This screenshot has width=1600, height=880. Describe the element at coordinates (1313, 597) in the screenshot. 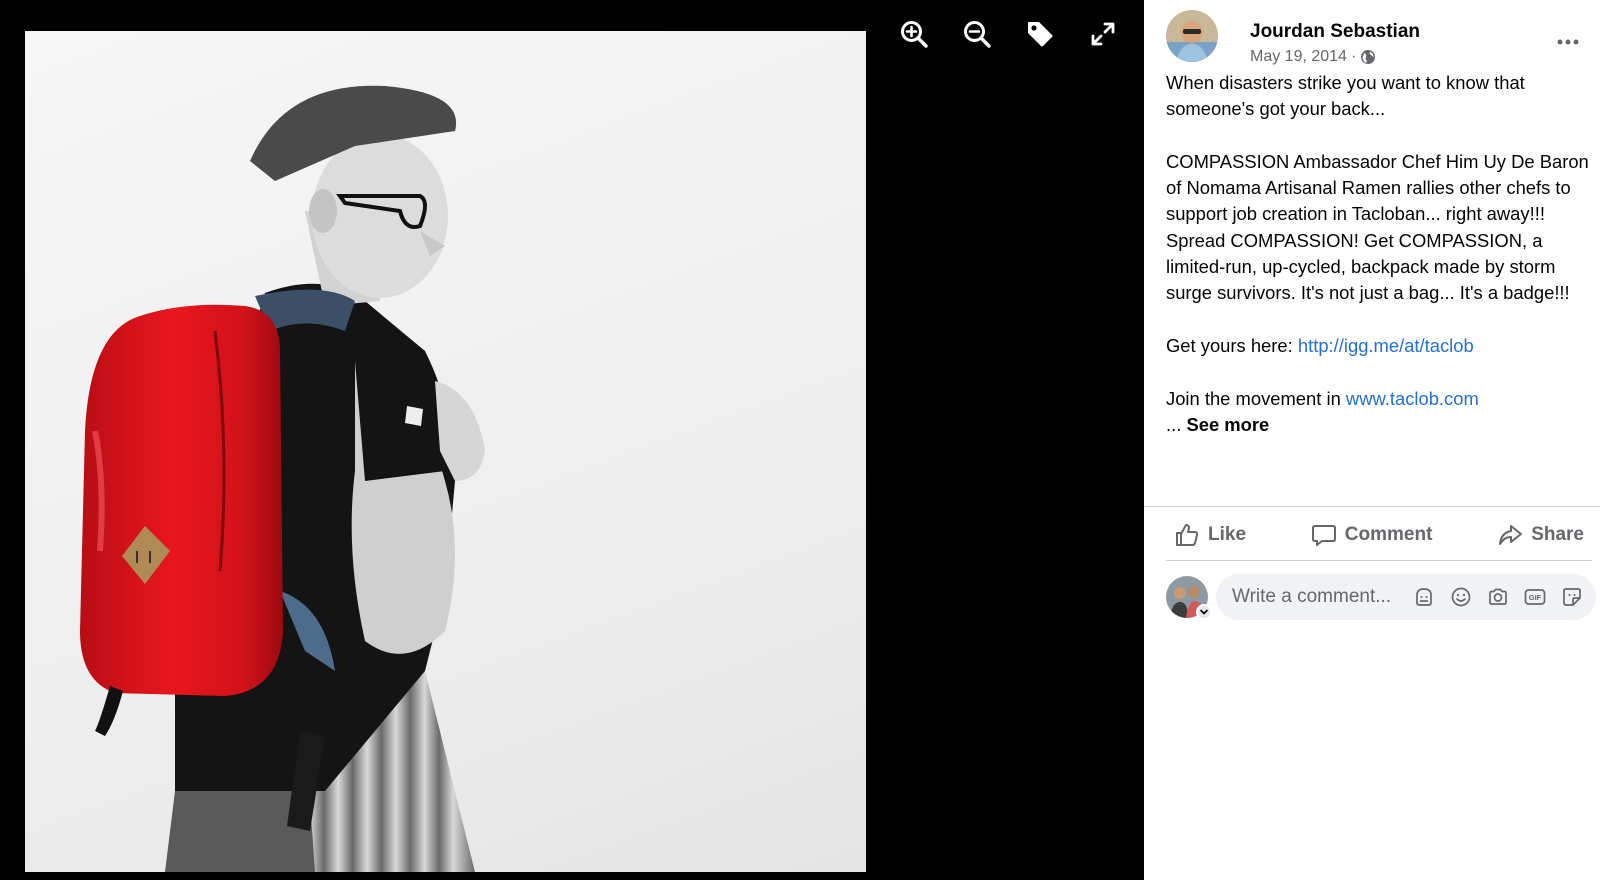

I see `comment-input` at that location.